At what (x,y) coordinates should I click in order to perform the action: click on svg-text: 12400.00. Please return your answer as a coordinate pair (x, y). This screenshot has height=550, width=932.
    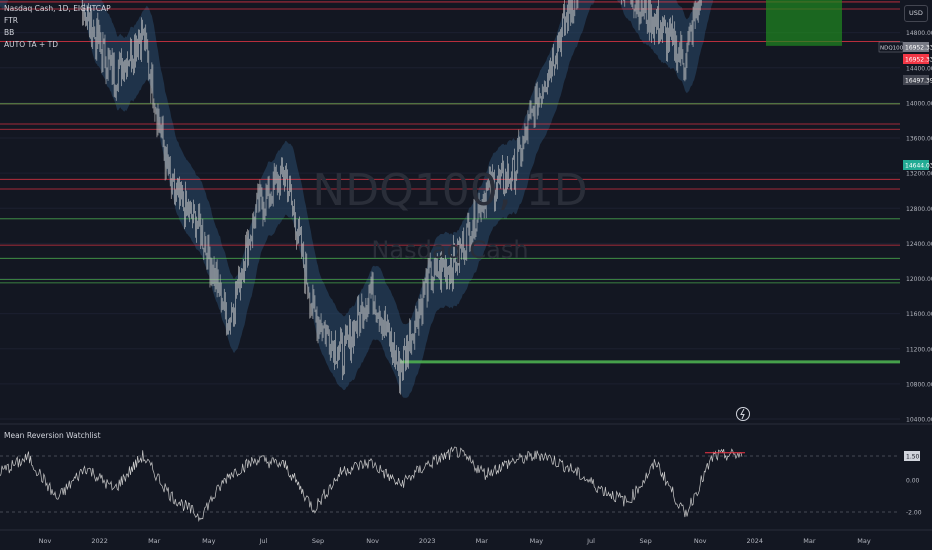
    Looking at the image, I should click on (919, 244).